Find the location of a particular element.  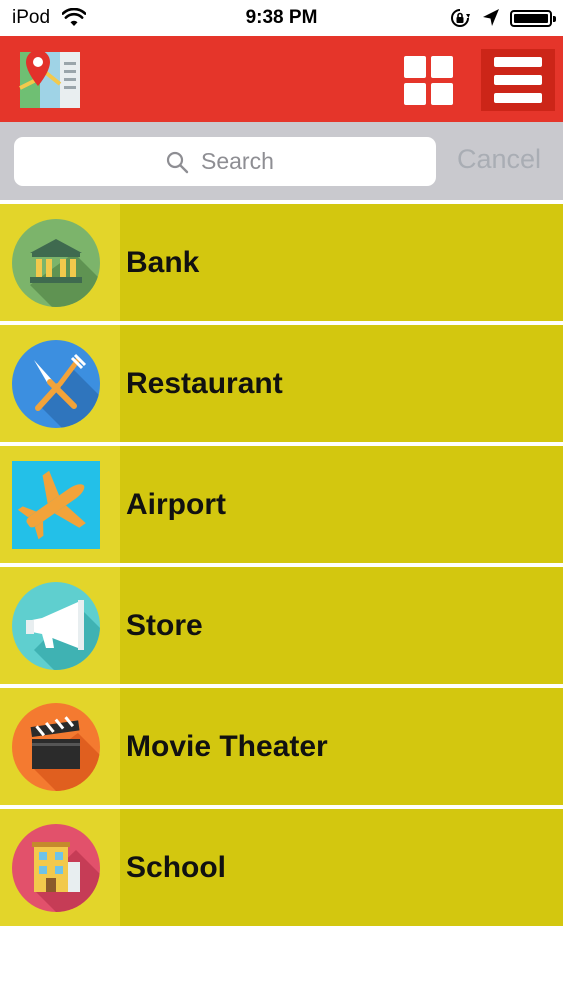

orientation-lock-icon is located at coordinates (460, 18).